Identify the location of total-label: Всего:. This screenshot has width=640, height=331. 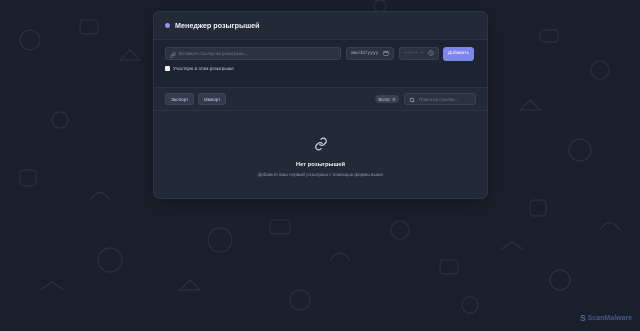
(384, 99).